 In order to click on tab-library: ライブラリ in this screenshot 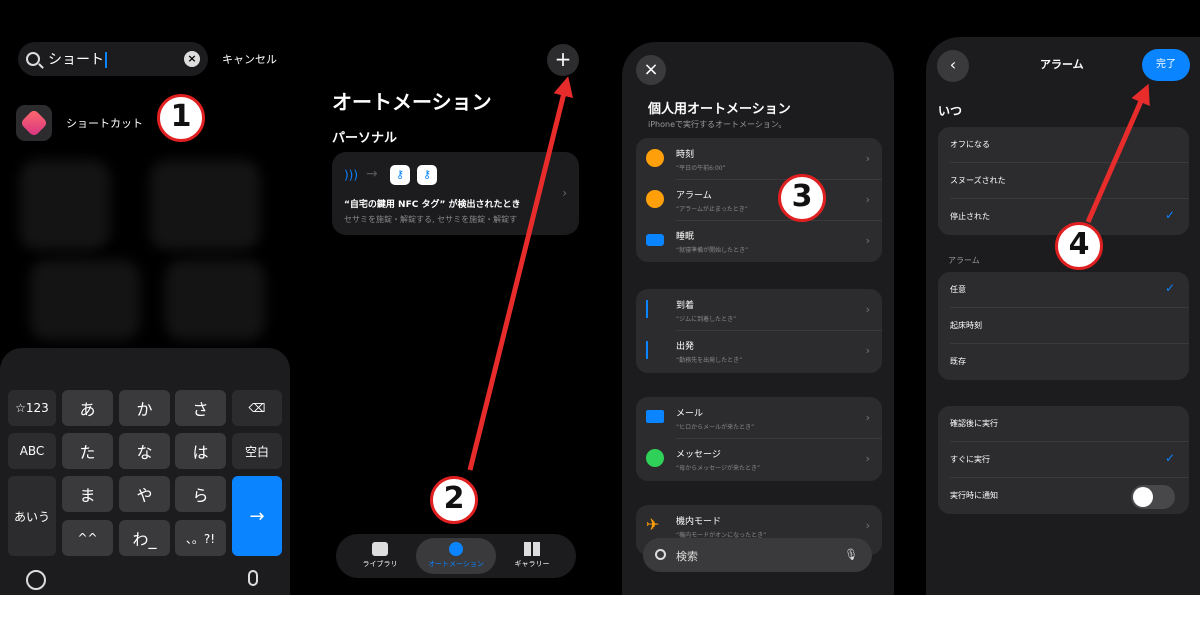, I will do `click(380, 556)`.